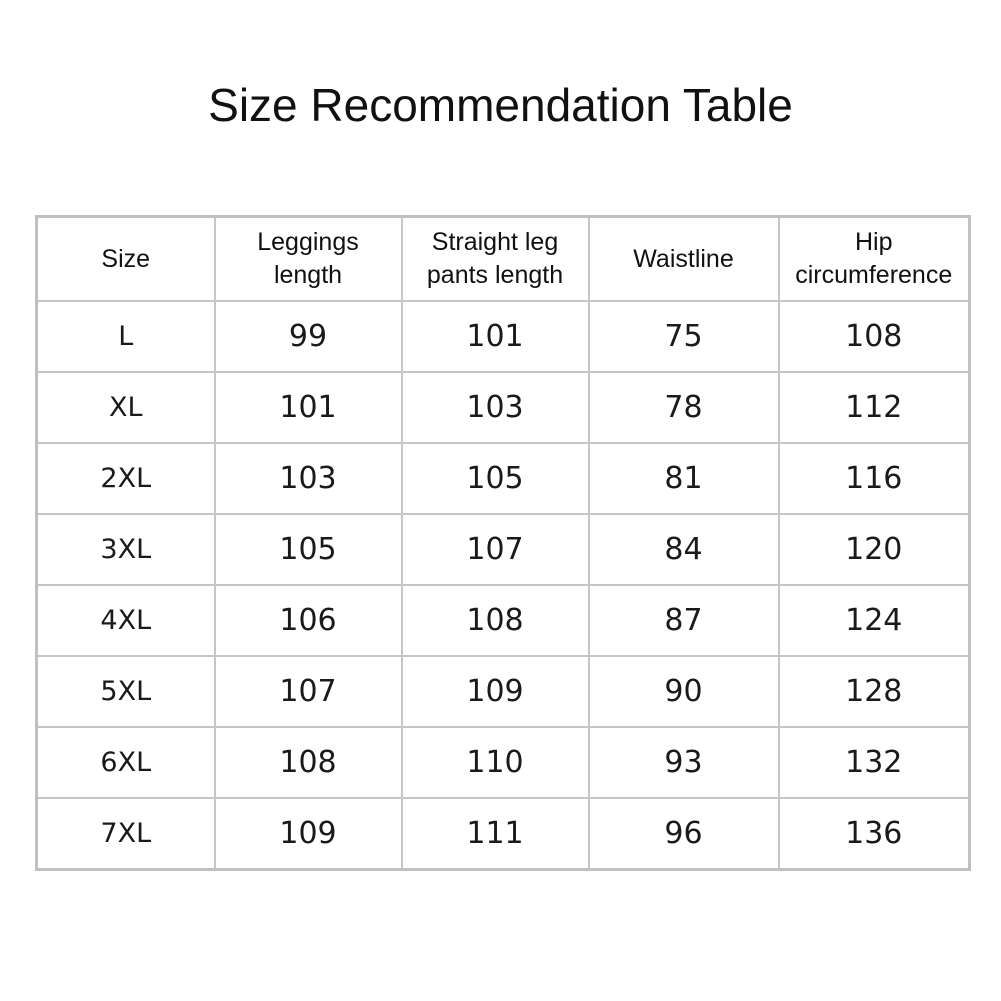  I want to click on size-cell: 5XL, so click(125, 691).